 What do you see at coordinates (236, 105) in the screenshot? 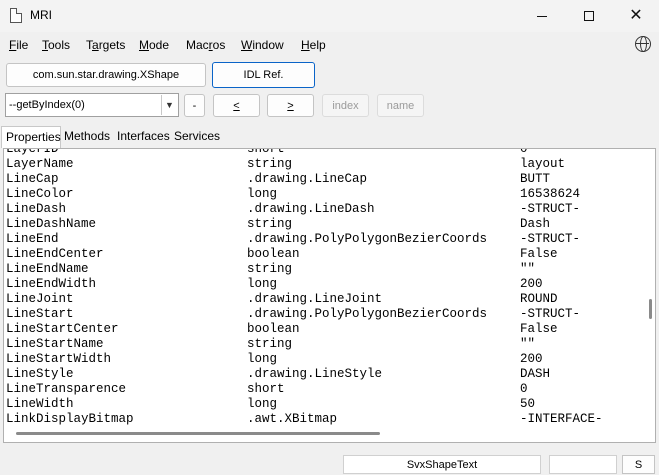
I see `back-button: <` at bounding box center [236, 105].